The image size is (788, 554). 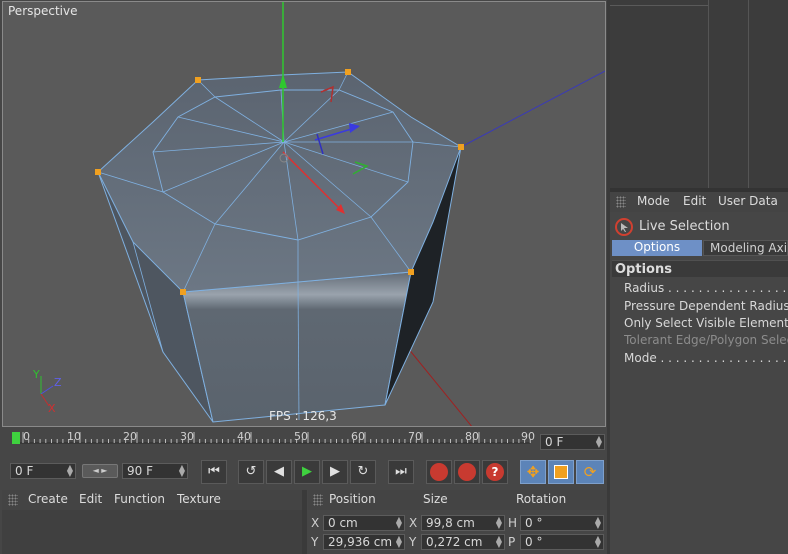 What do you see at coordinates (653, 201) in the screenshot?
I see `menu-mode: Mode` at bounding box center [653, 201].